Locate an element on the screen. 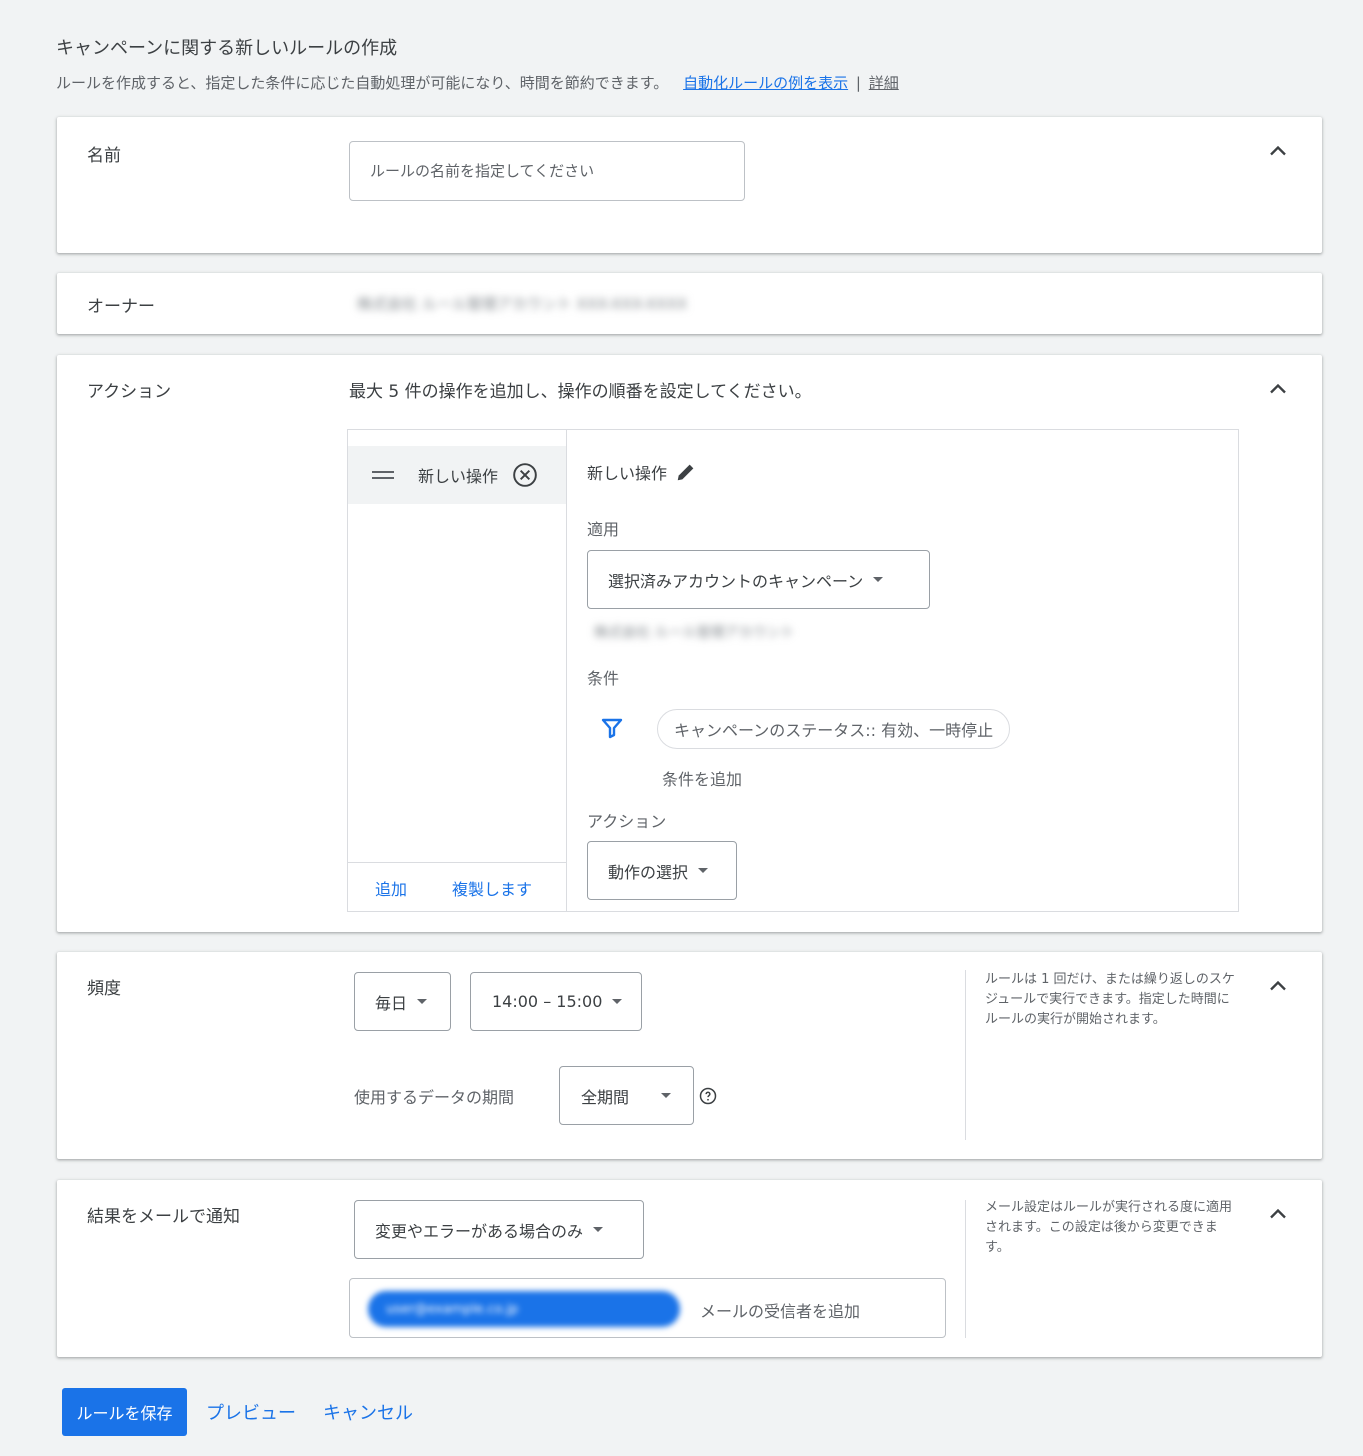  action-instruction: 最大 5 件の操作を追加し、操作の順番を設定してください。 is located at coordinates (580, 392).